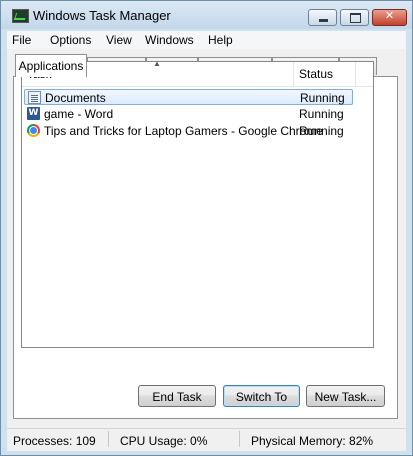 This screenshot has width=413, height=456. I want to click on minimize-button, so click(322, 17).